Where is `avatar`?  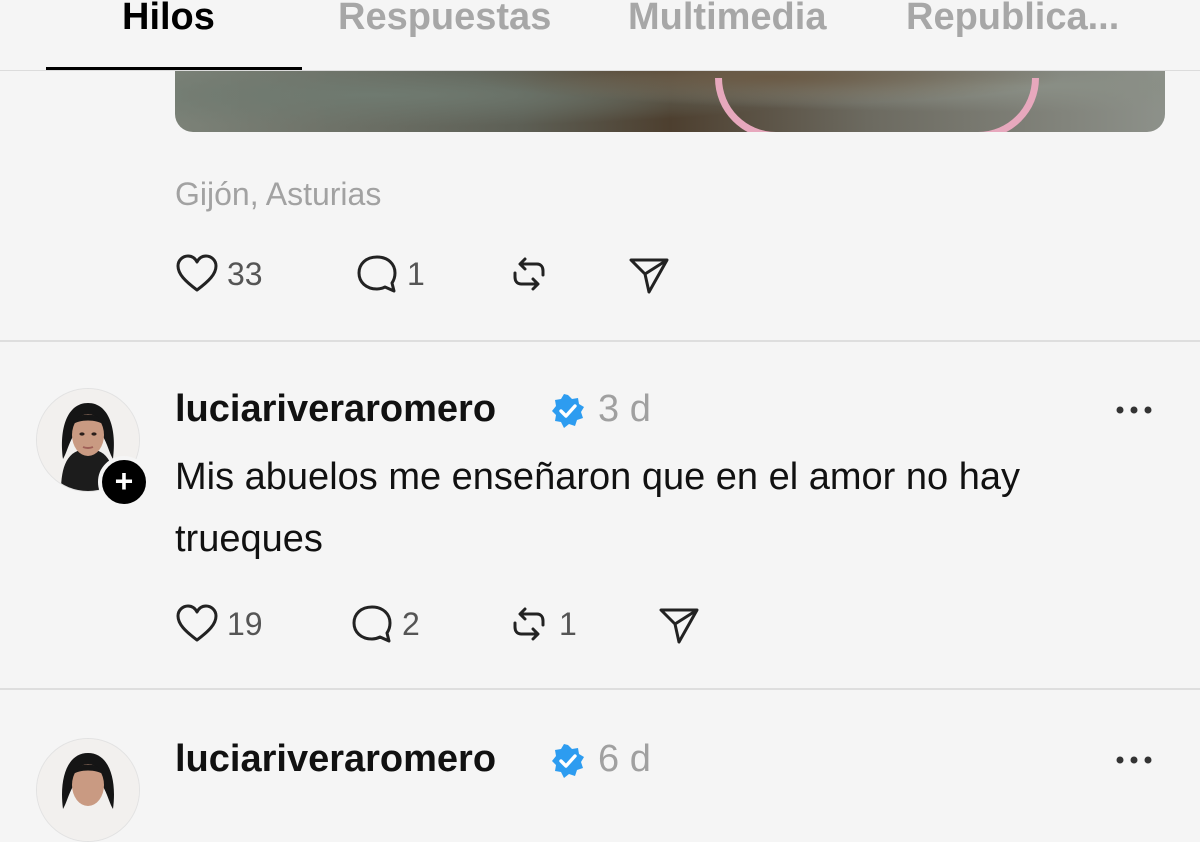 avatar is located at coordinates (88, 790).